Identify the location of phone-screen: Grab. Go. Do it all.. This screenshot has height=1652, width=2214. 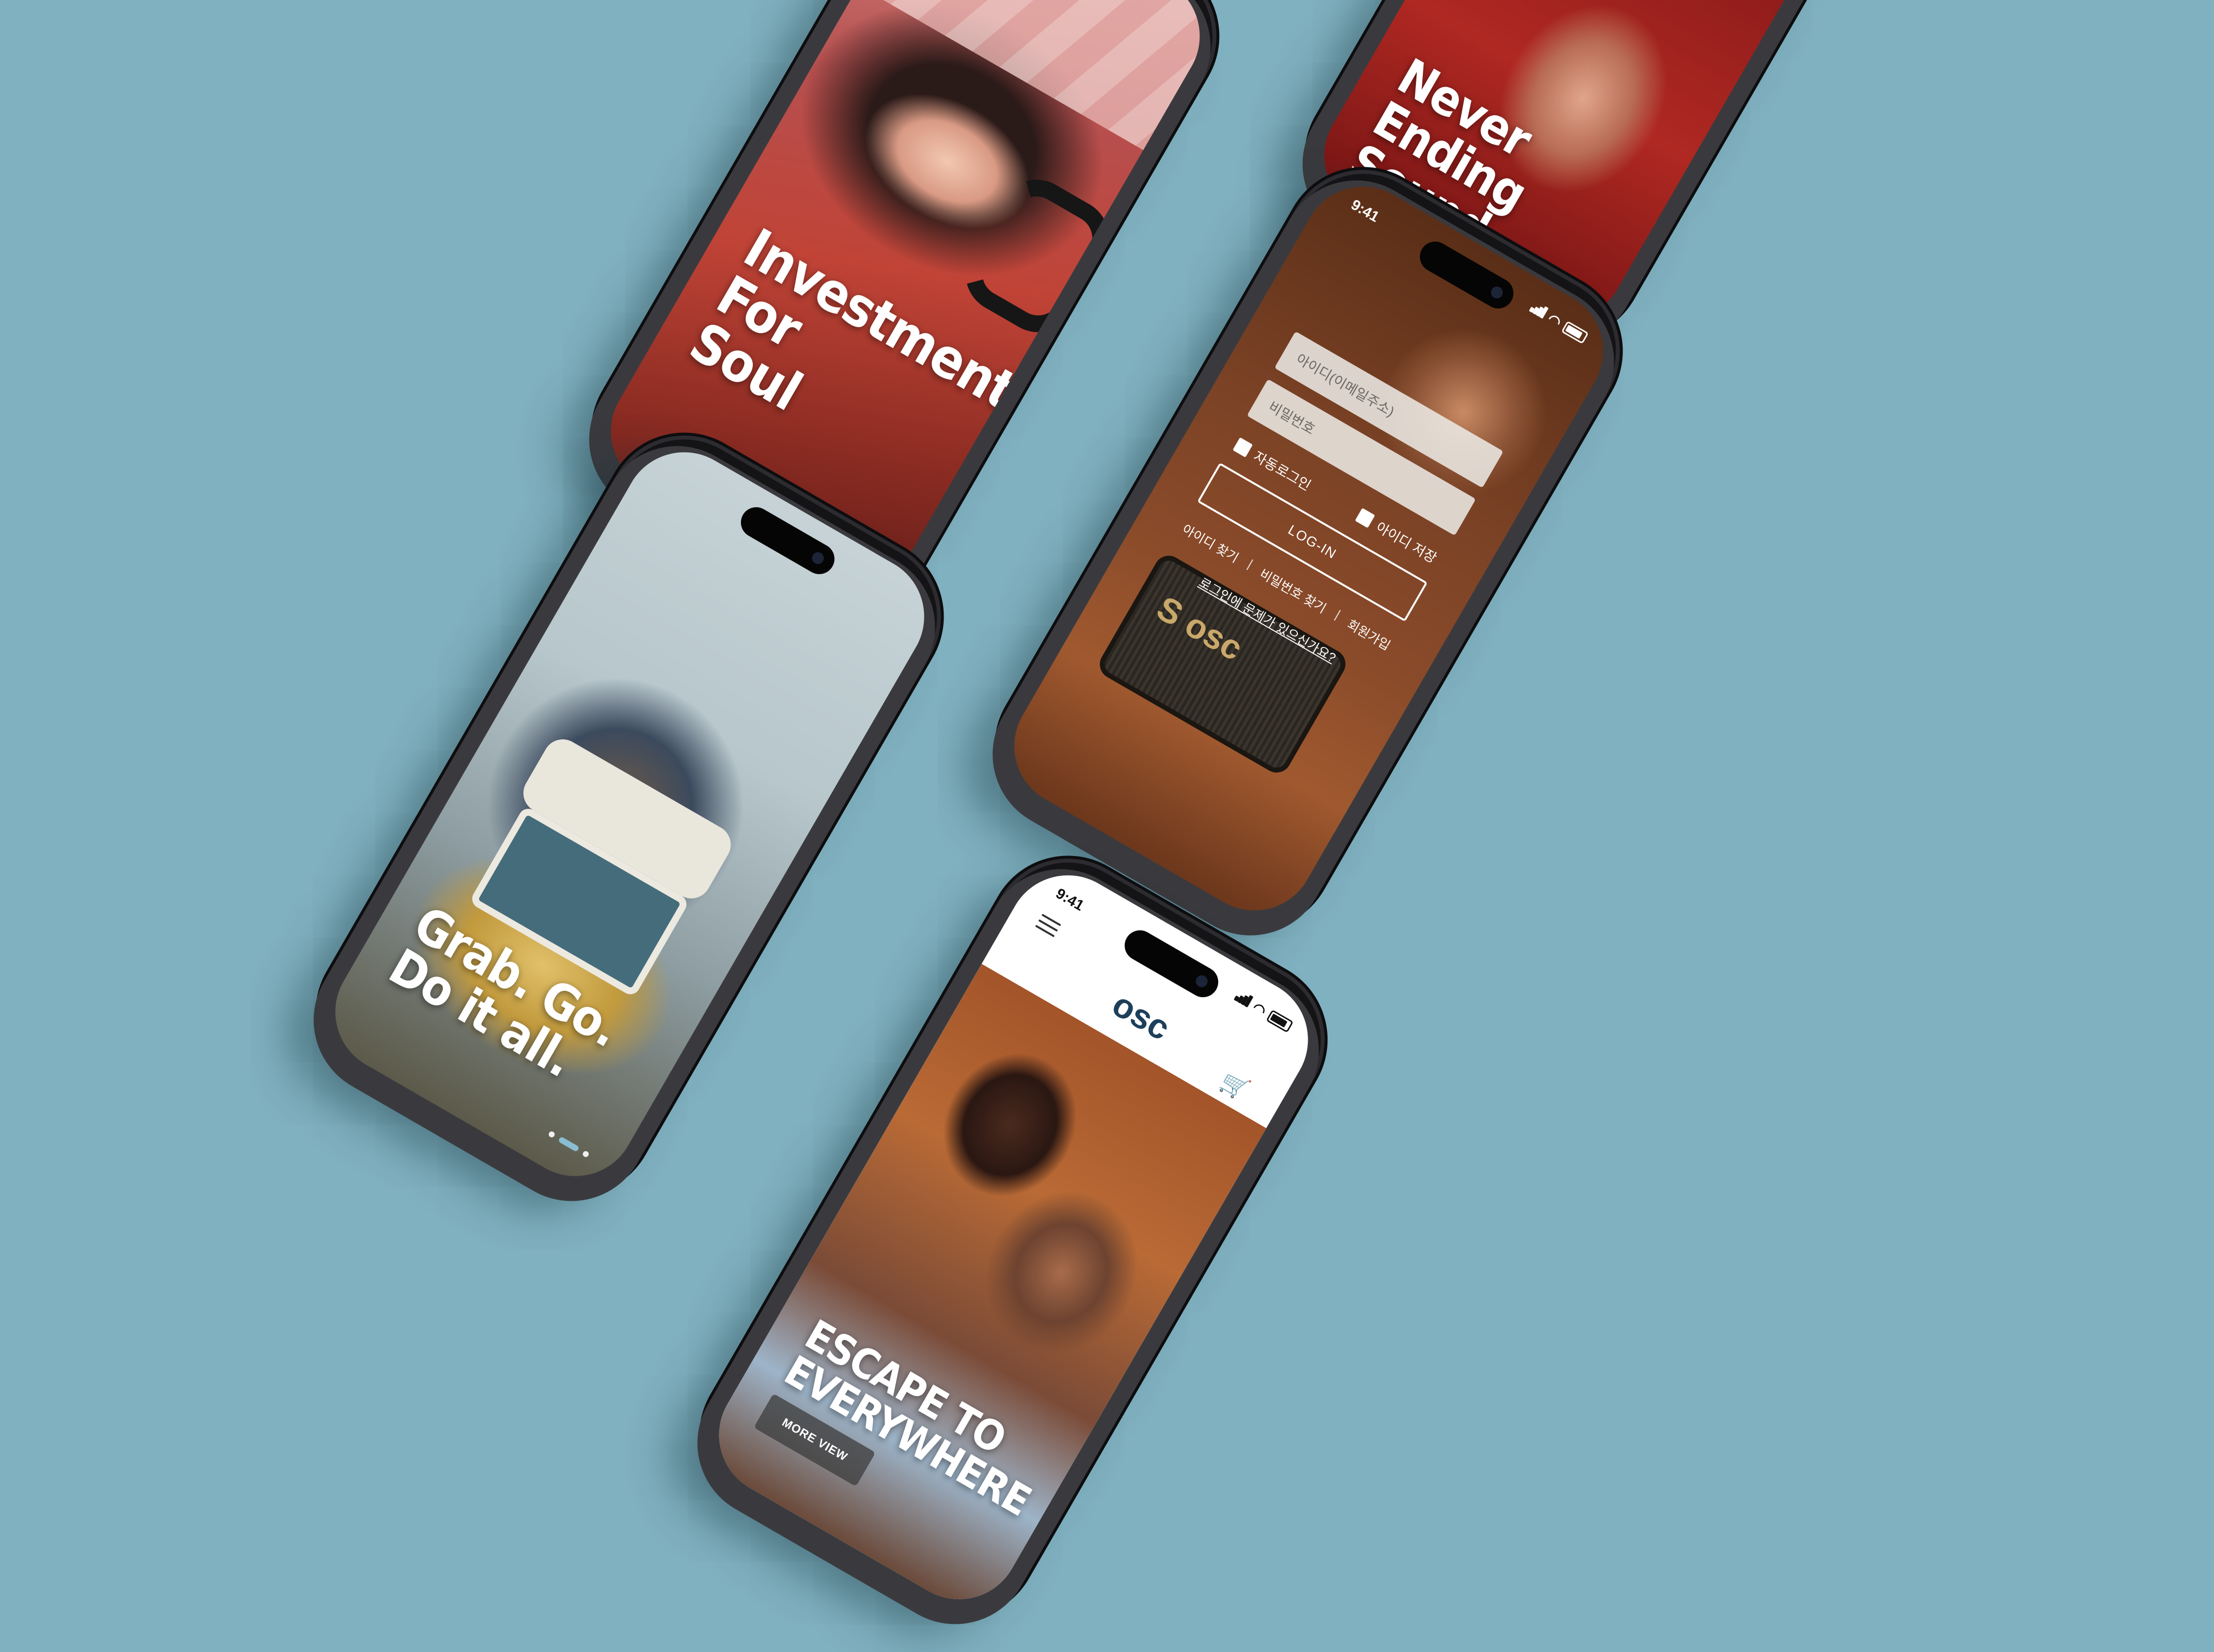
(630, 814).